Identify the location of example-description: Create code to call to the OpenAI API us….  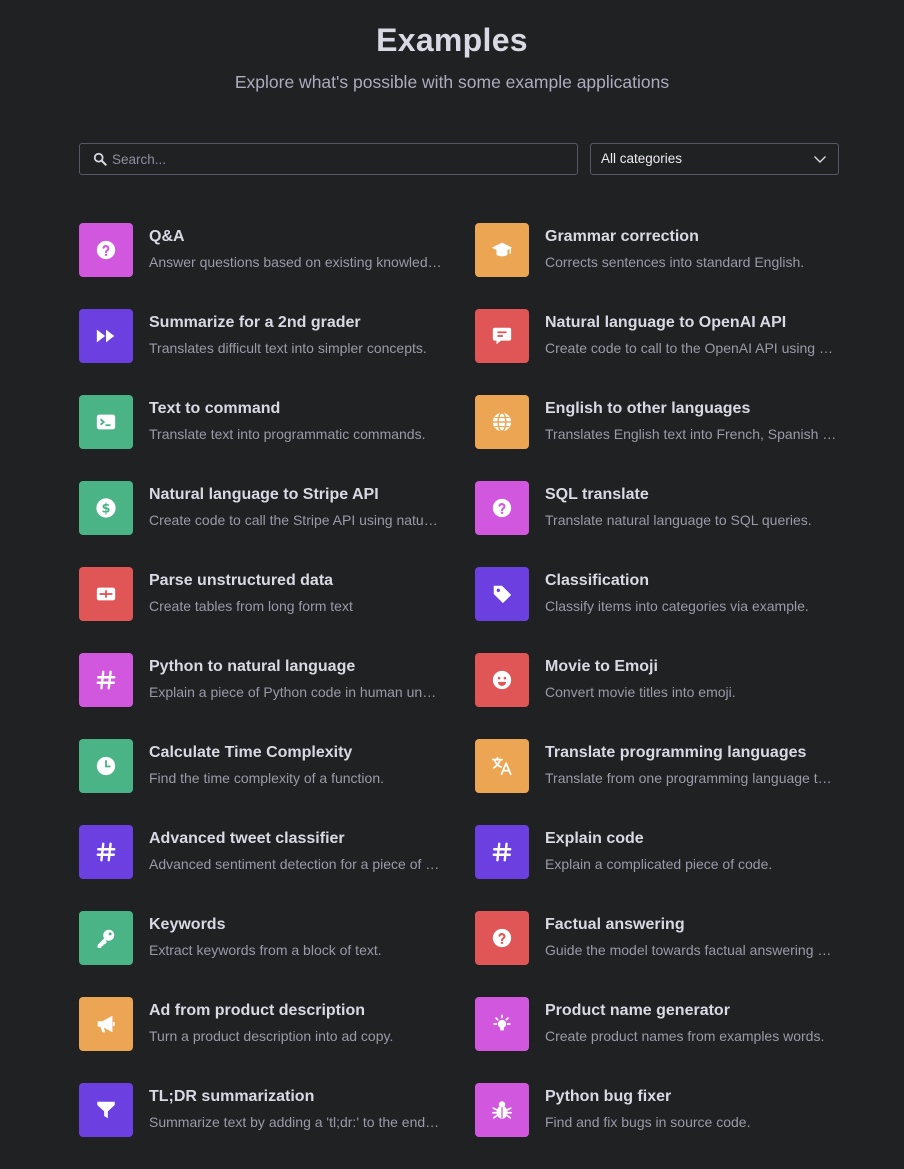
(691, 348).